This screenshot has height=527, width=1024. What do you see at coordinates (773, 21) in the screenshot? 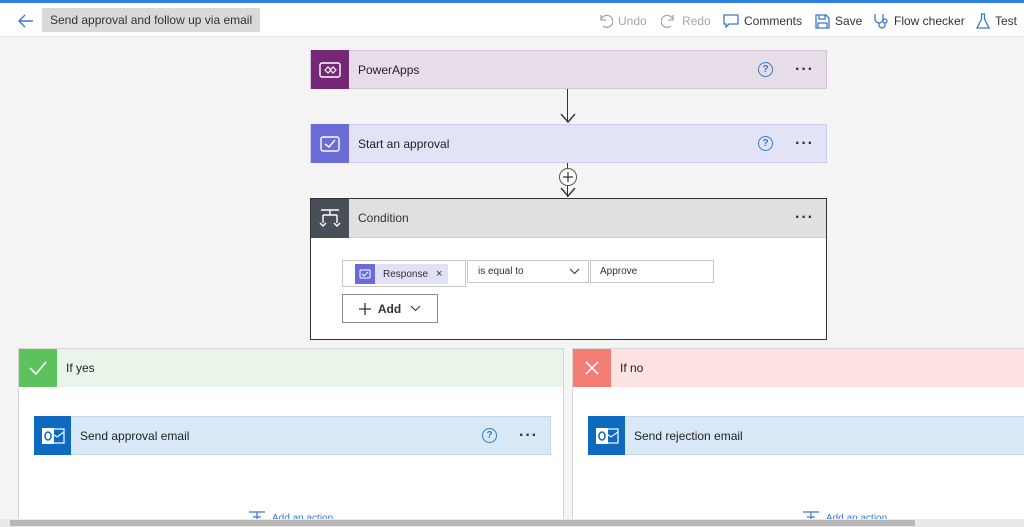
I see `comments-label: Comments` at bounding box center [773, 21].